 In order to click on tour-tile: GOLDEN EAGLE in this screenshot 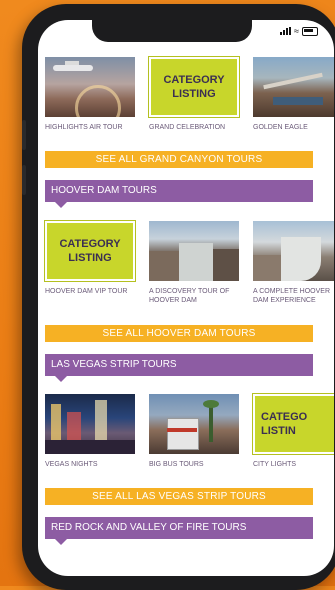, I will do `click(293, 94)`.